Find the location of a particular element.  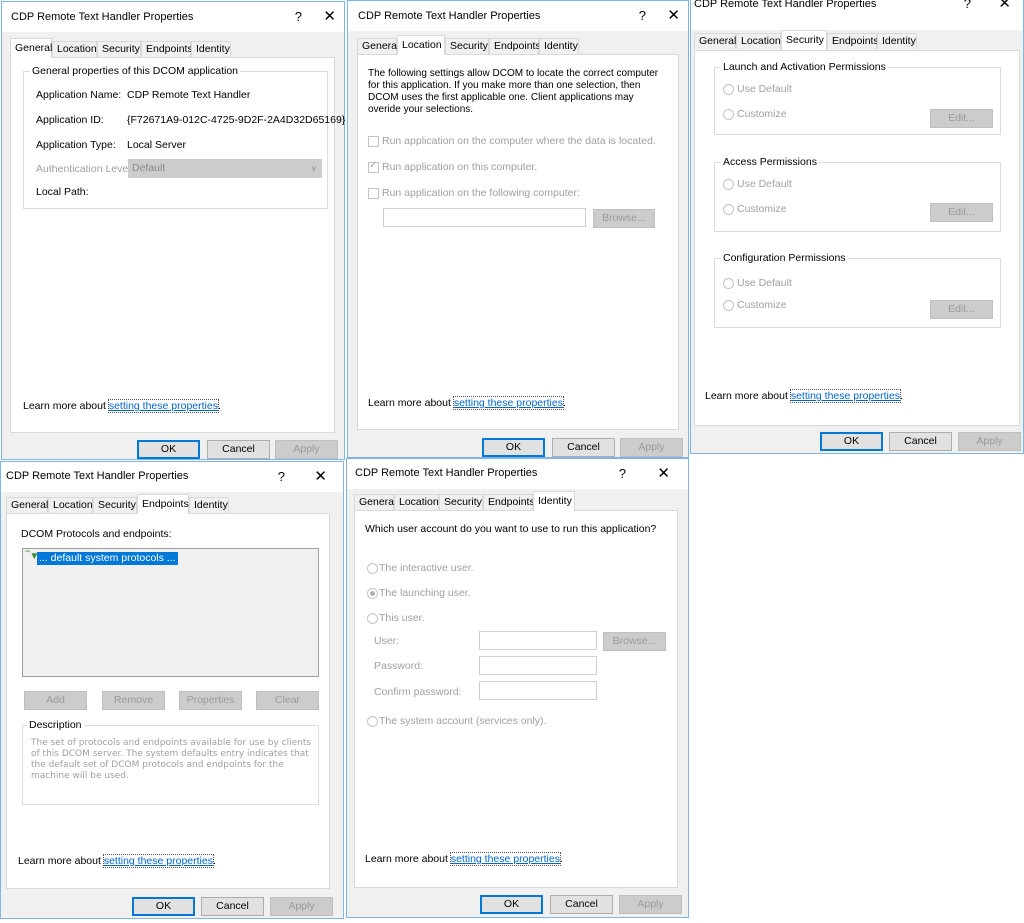

this-user-label: This user. is located at coordinates (402, 618).